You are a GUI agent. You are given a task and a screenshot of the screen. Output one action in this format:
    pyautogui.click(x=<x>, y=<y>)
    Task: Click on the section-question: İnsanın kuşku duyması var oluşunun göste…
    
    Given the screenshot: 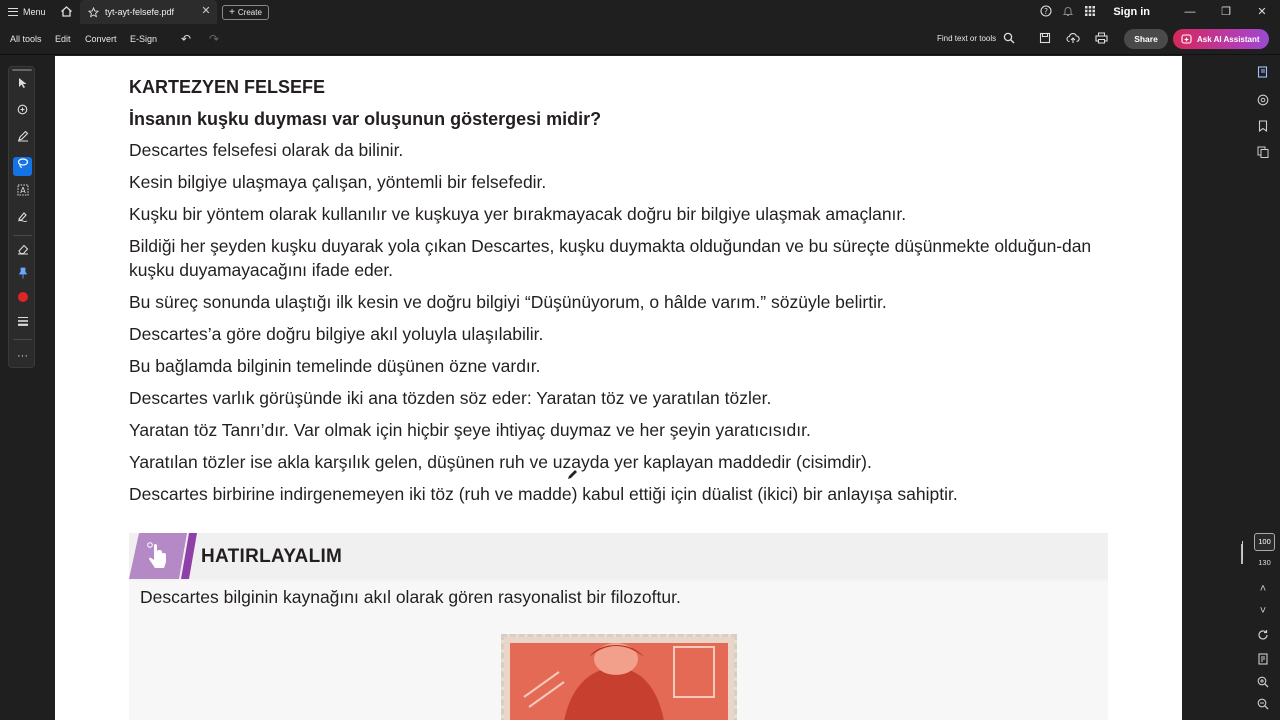 What is the action you would take?
    pyautogui.click(x=365, y=119)
    